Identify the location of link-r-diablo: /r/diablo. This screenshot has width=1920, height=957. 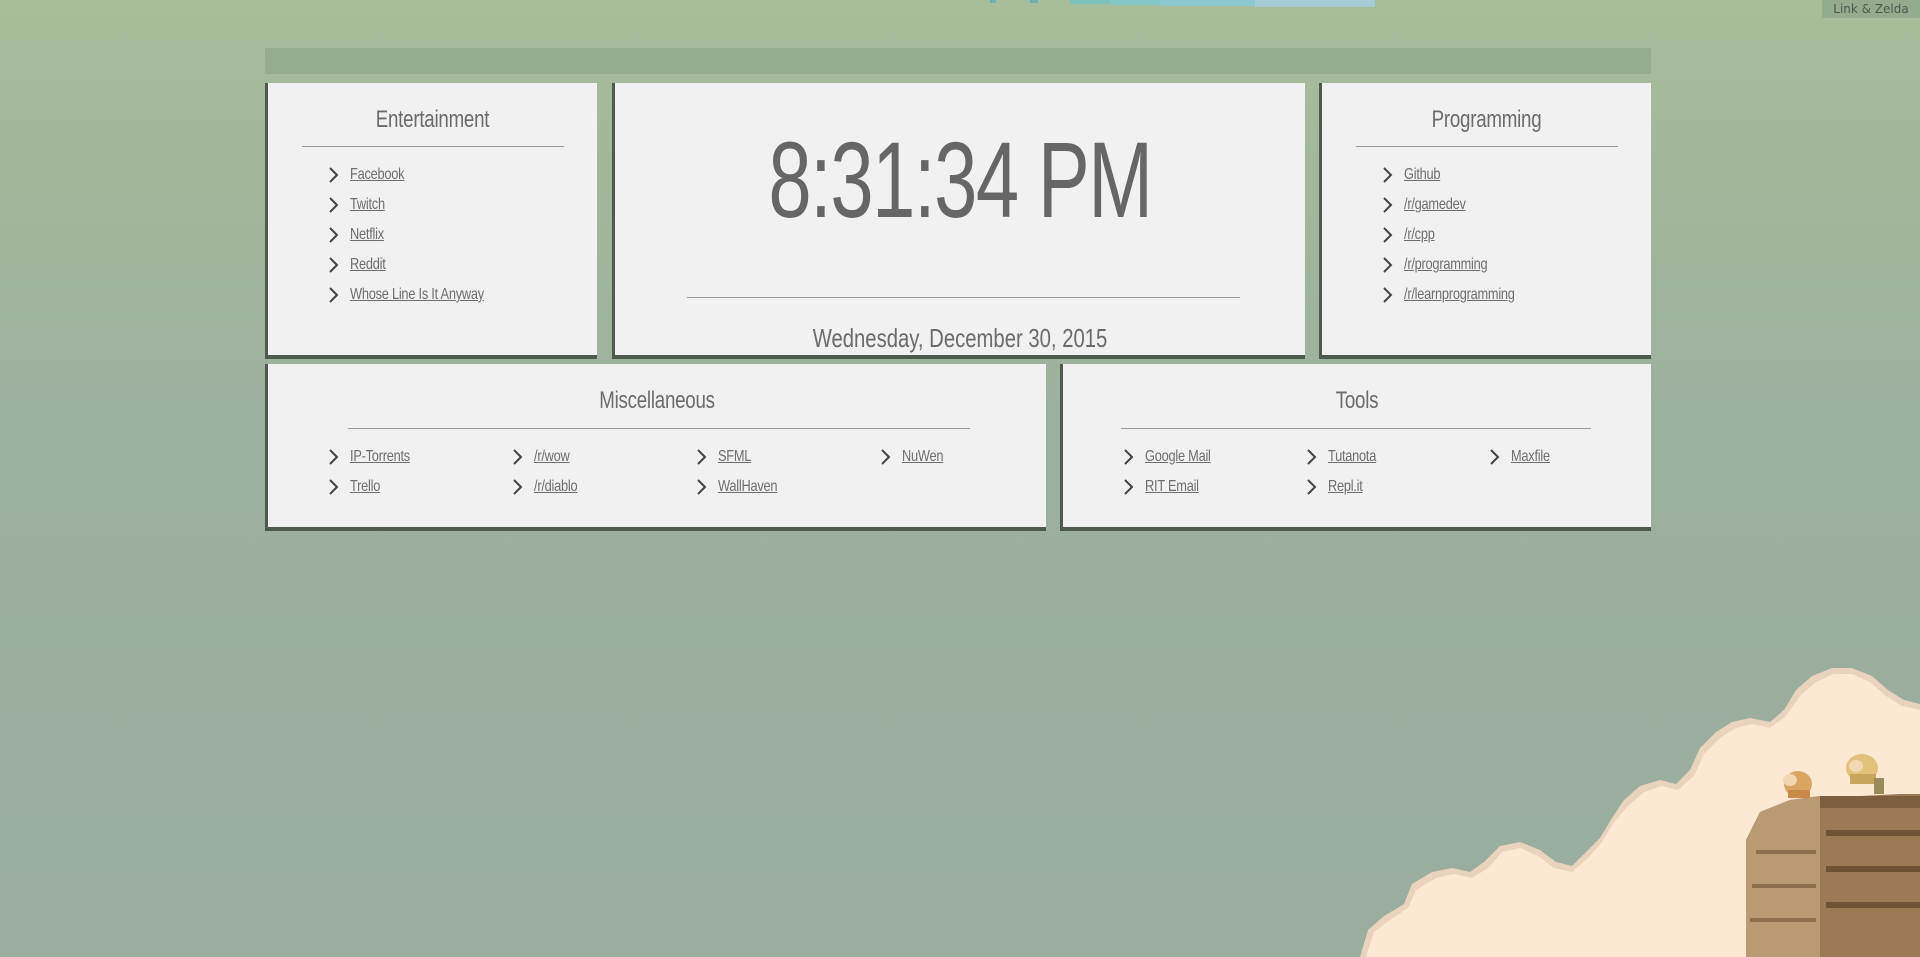
(556, 487).